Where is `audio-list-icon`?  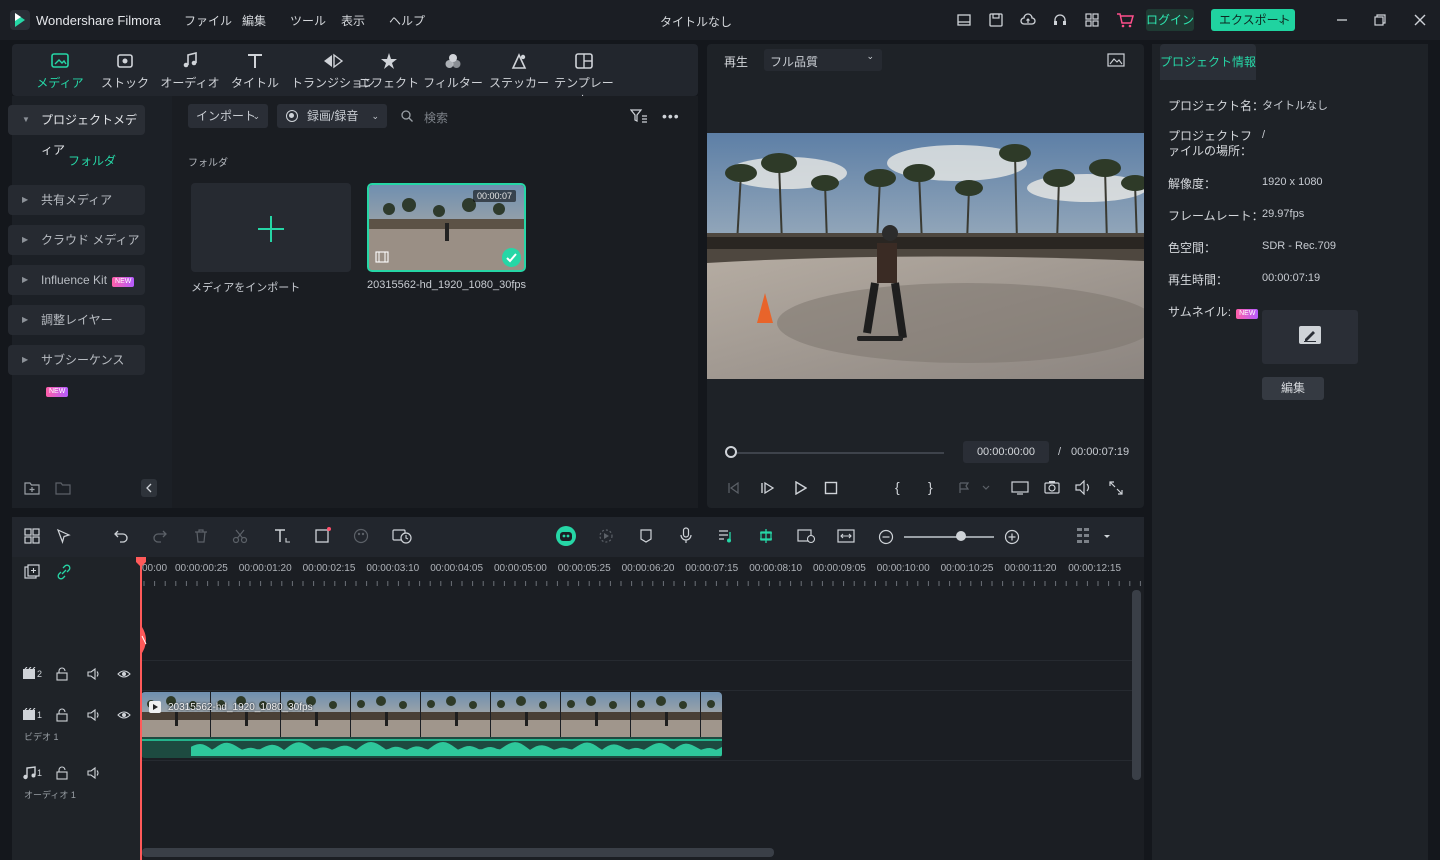 audio-list-icon is located at coordinates (726, 536).